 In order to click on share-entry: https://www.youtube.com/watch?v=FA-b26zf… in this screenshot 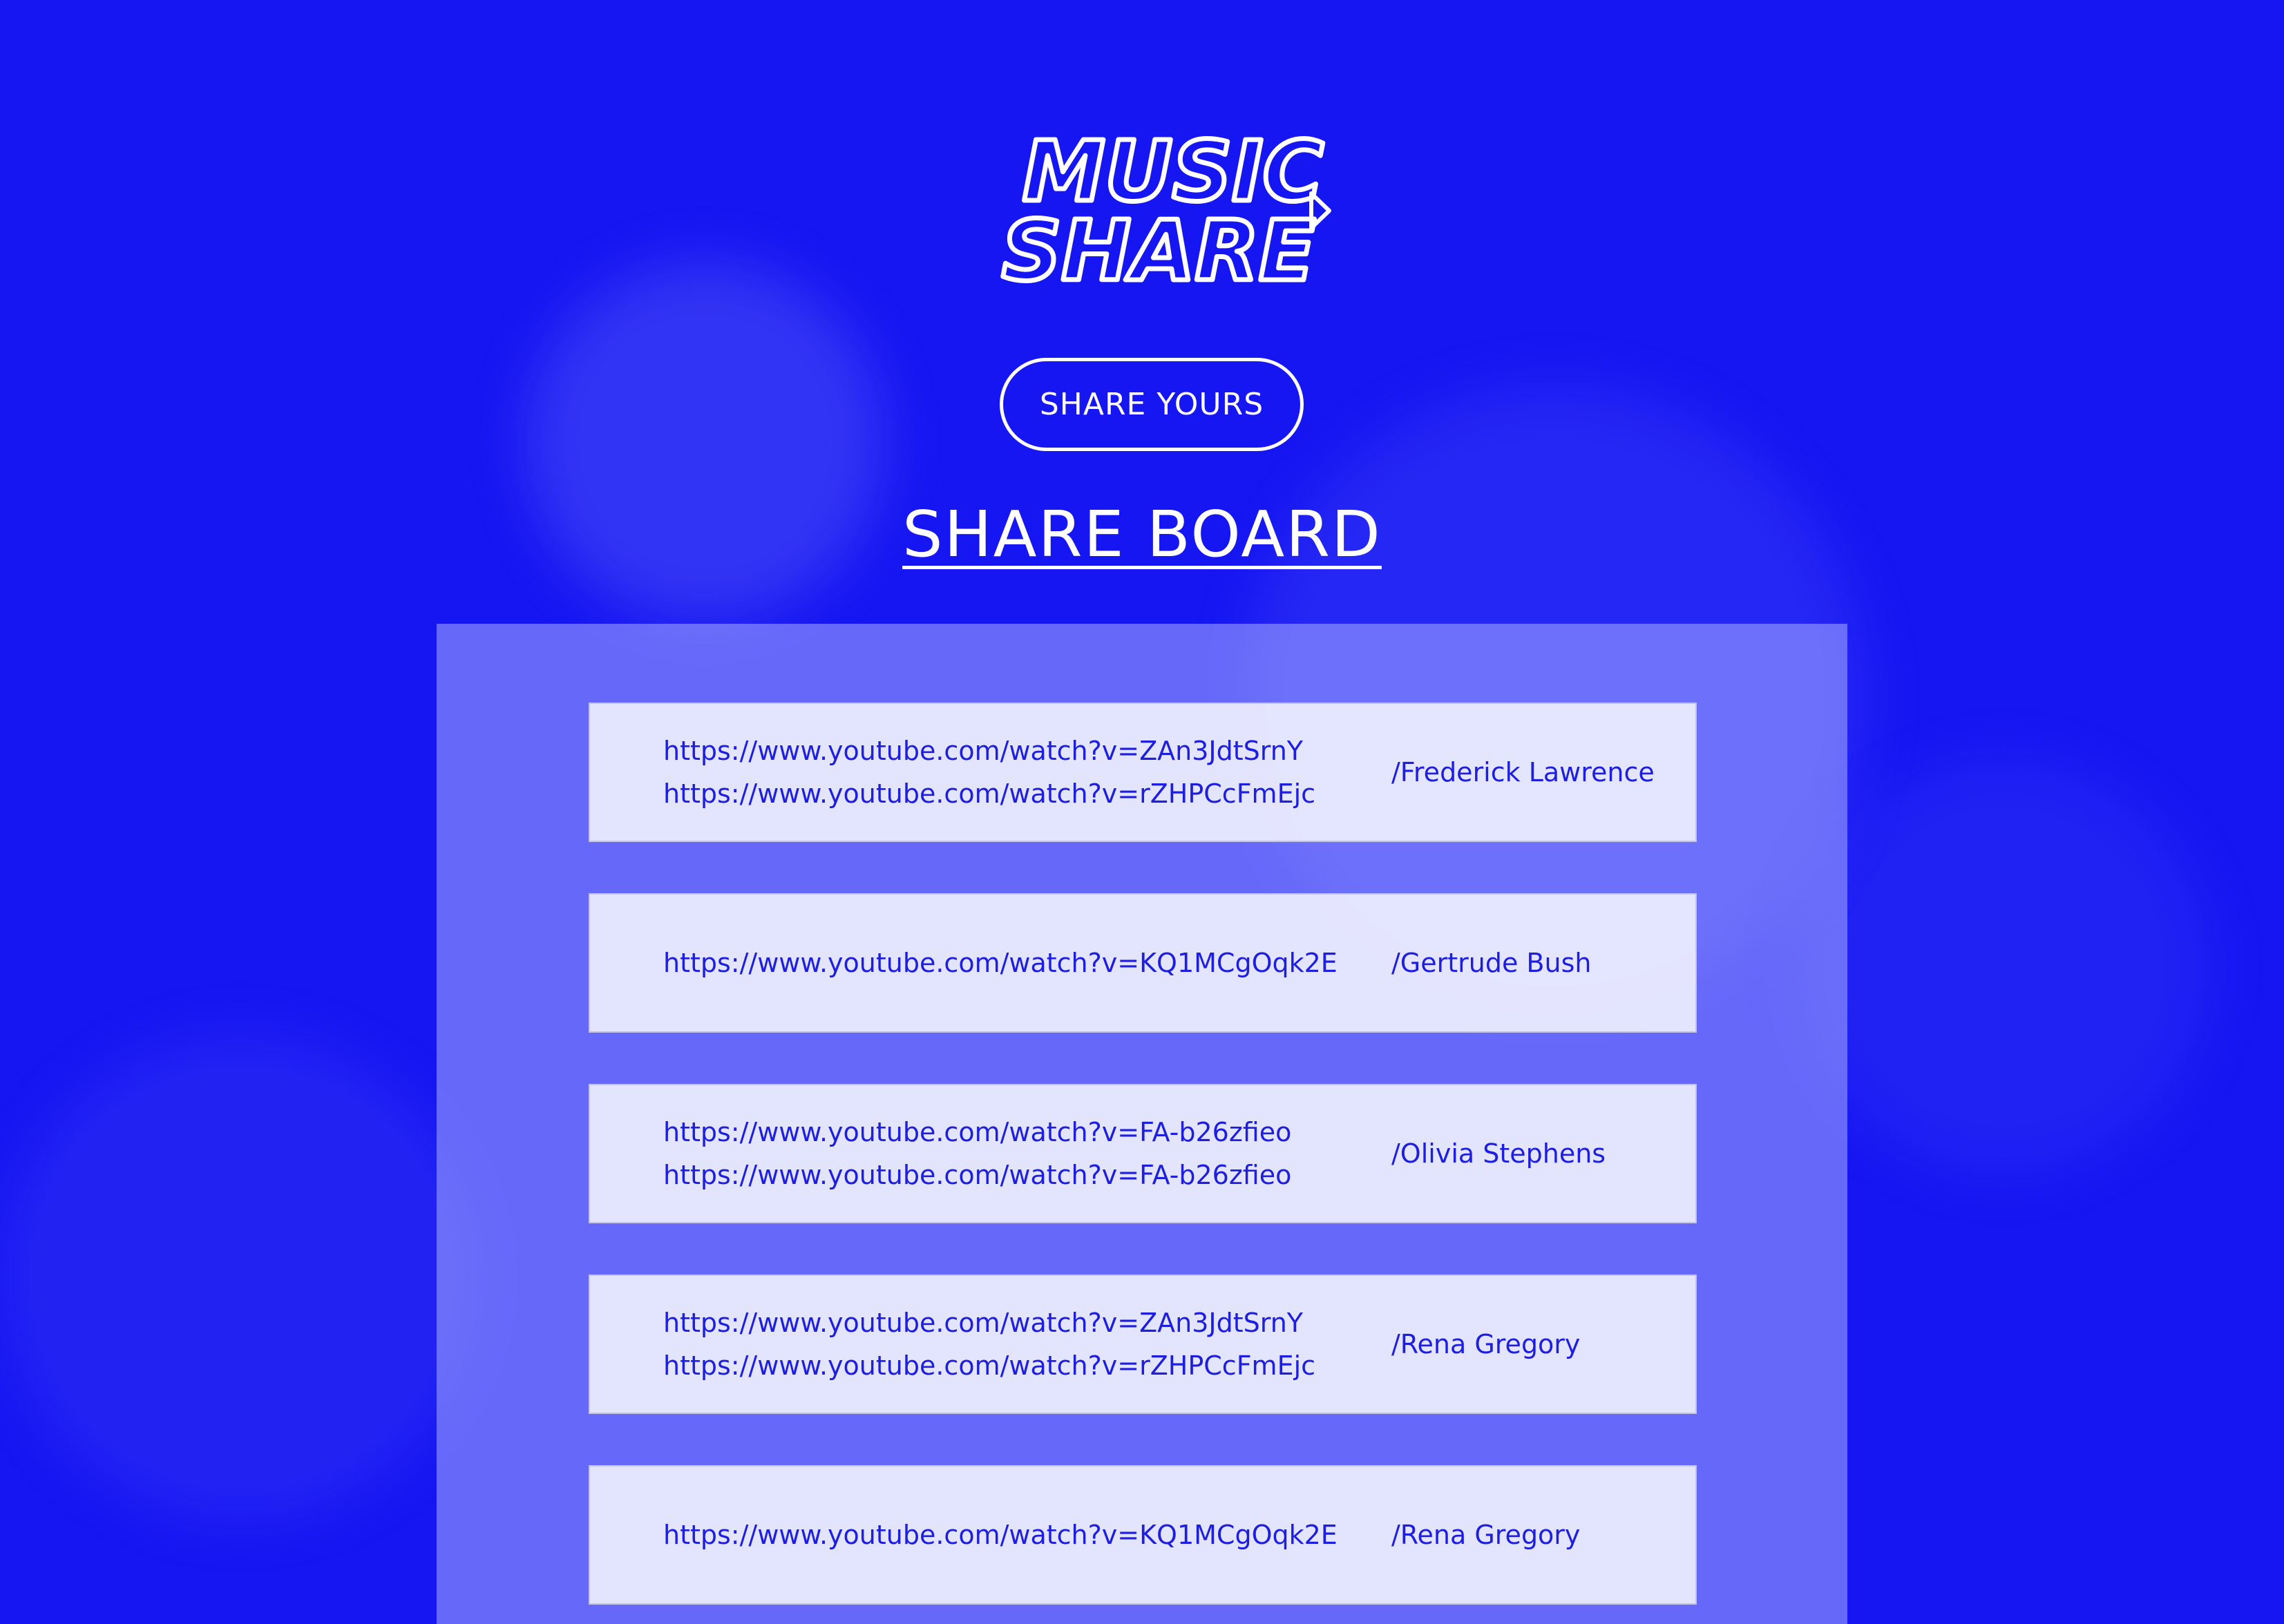, I will do `click(1143, 1153)`.